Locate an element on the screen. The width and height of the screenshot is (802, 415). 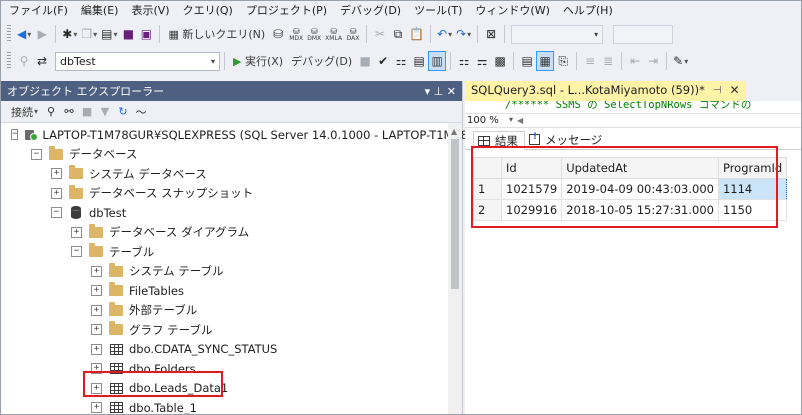
menu-view: 表示(V) is located at coordinates (152, 10).